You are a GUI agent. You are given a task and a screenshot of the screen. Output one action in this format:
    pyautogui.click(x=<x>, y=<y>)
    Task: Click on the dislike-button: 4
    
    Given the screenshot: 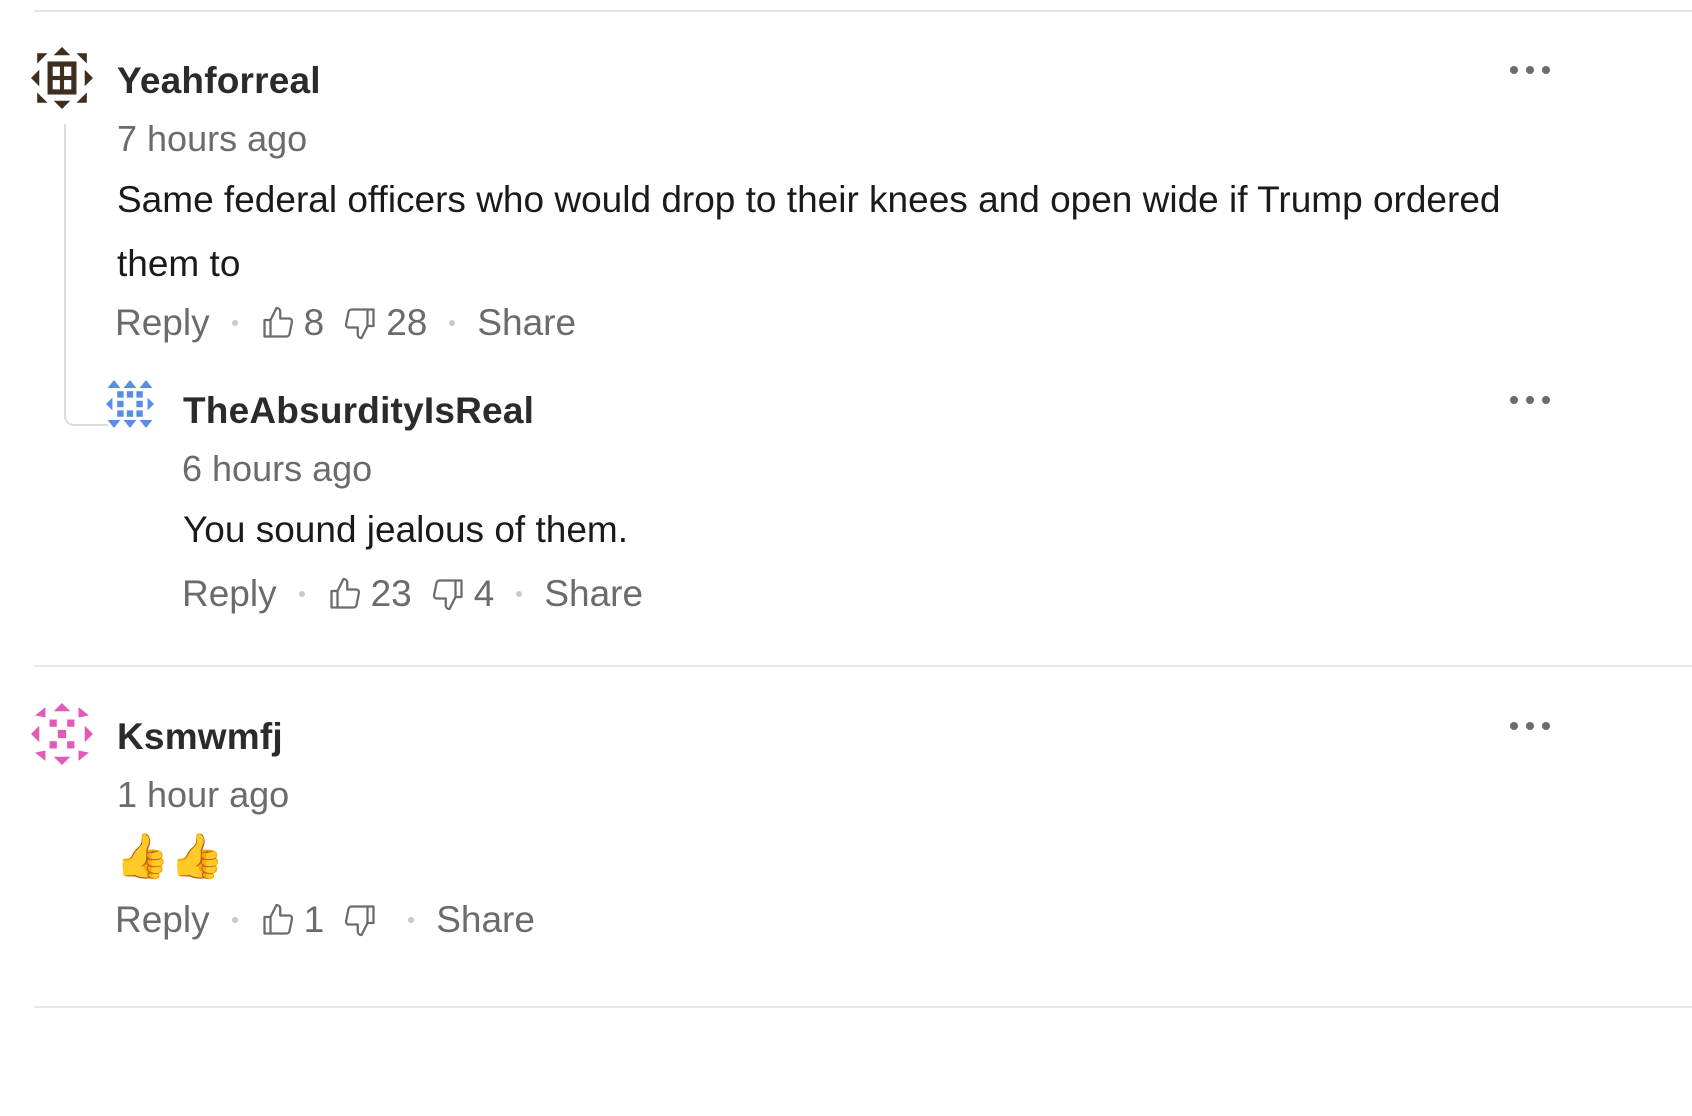 What is the action you would take?
    pyautogui.click(x=462, y=594)
    